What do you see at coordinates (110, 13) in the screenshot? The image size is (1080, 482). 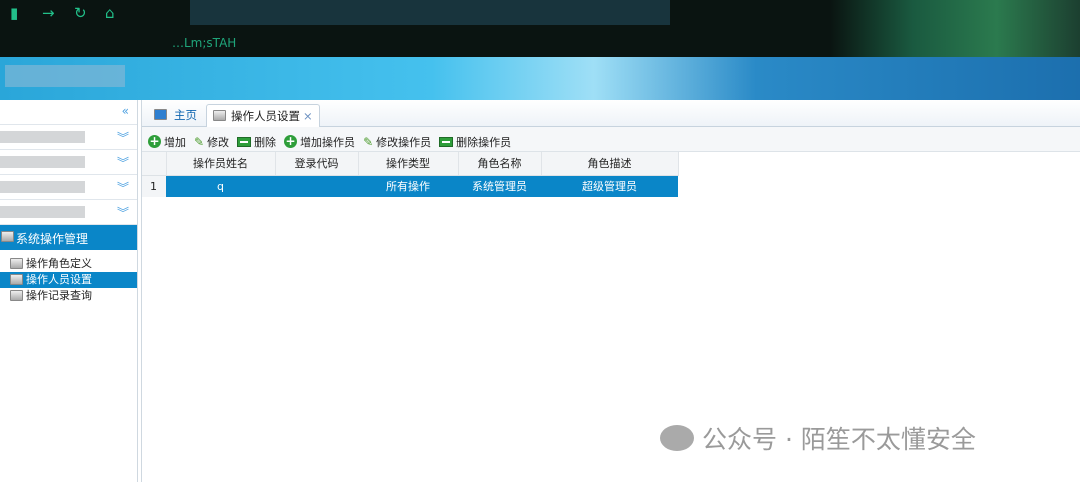 I see `home-icon: ⌂` at bounding box center [110, 13].